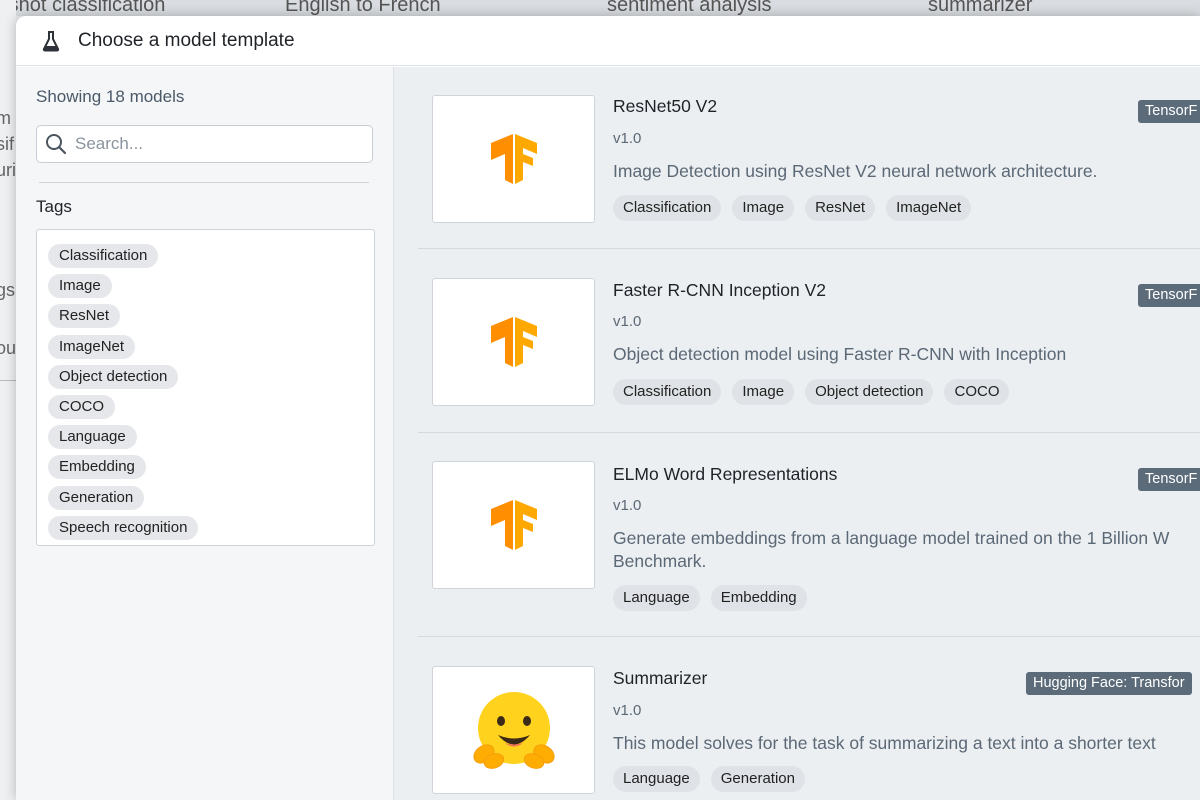 This screenshot has height=800, width=1200. What do you see at coordinates (97, 467) in the screenshot?
I see `tag-filter-embedding: Embedding` at bounding box center [97, 467].